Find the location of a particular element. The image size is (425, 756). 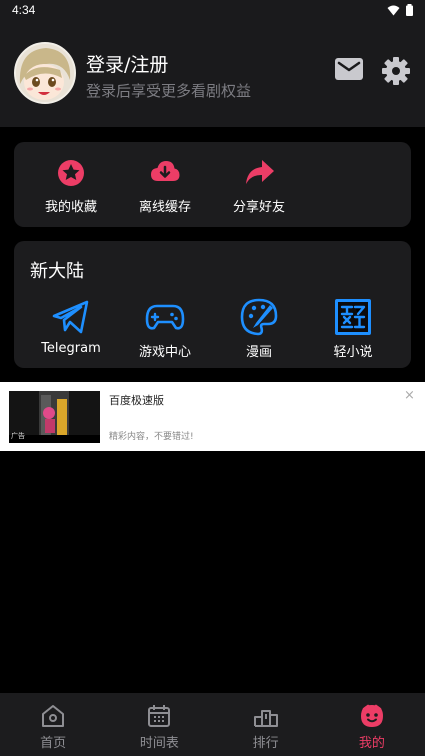

battery-icon is located at coordinates (409, 10).